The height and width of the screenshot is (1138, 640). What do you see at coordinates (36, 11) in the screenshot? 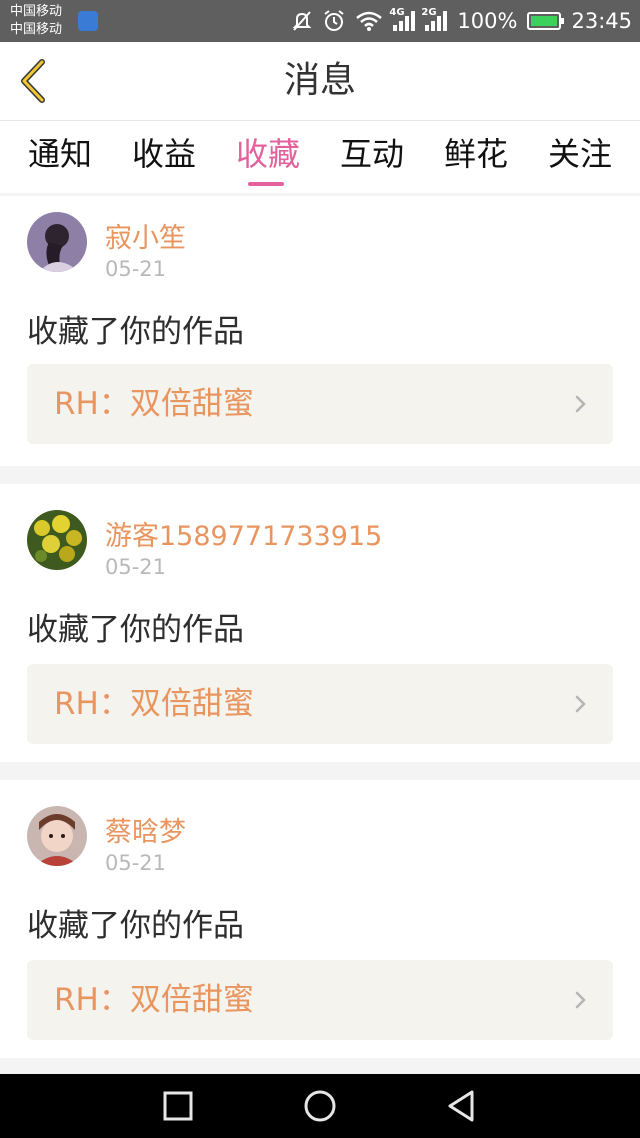
I see `carrier-1: 中国移动` at bounding box center [36, 11].